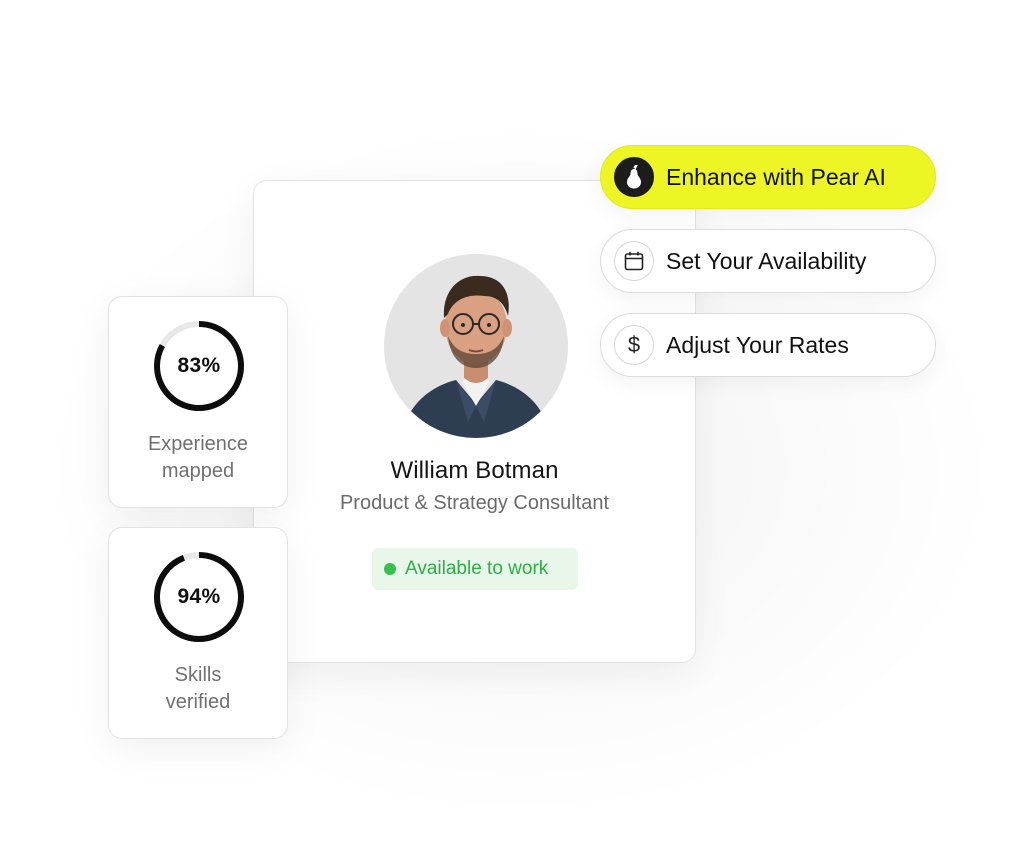  Describe the element at coordinates (474, 503) in the screenshot. I see `profile-role: Product & Strategy Consultant` at that location.